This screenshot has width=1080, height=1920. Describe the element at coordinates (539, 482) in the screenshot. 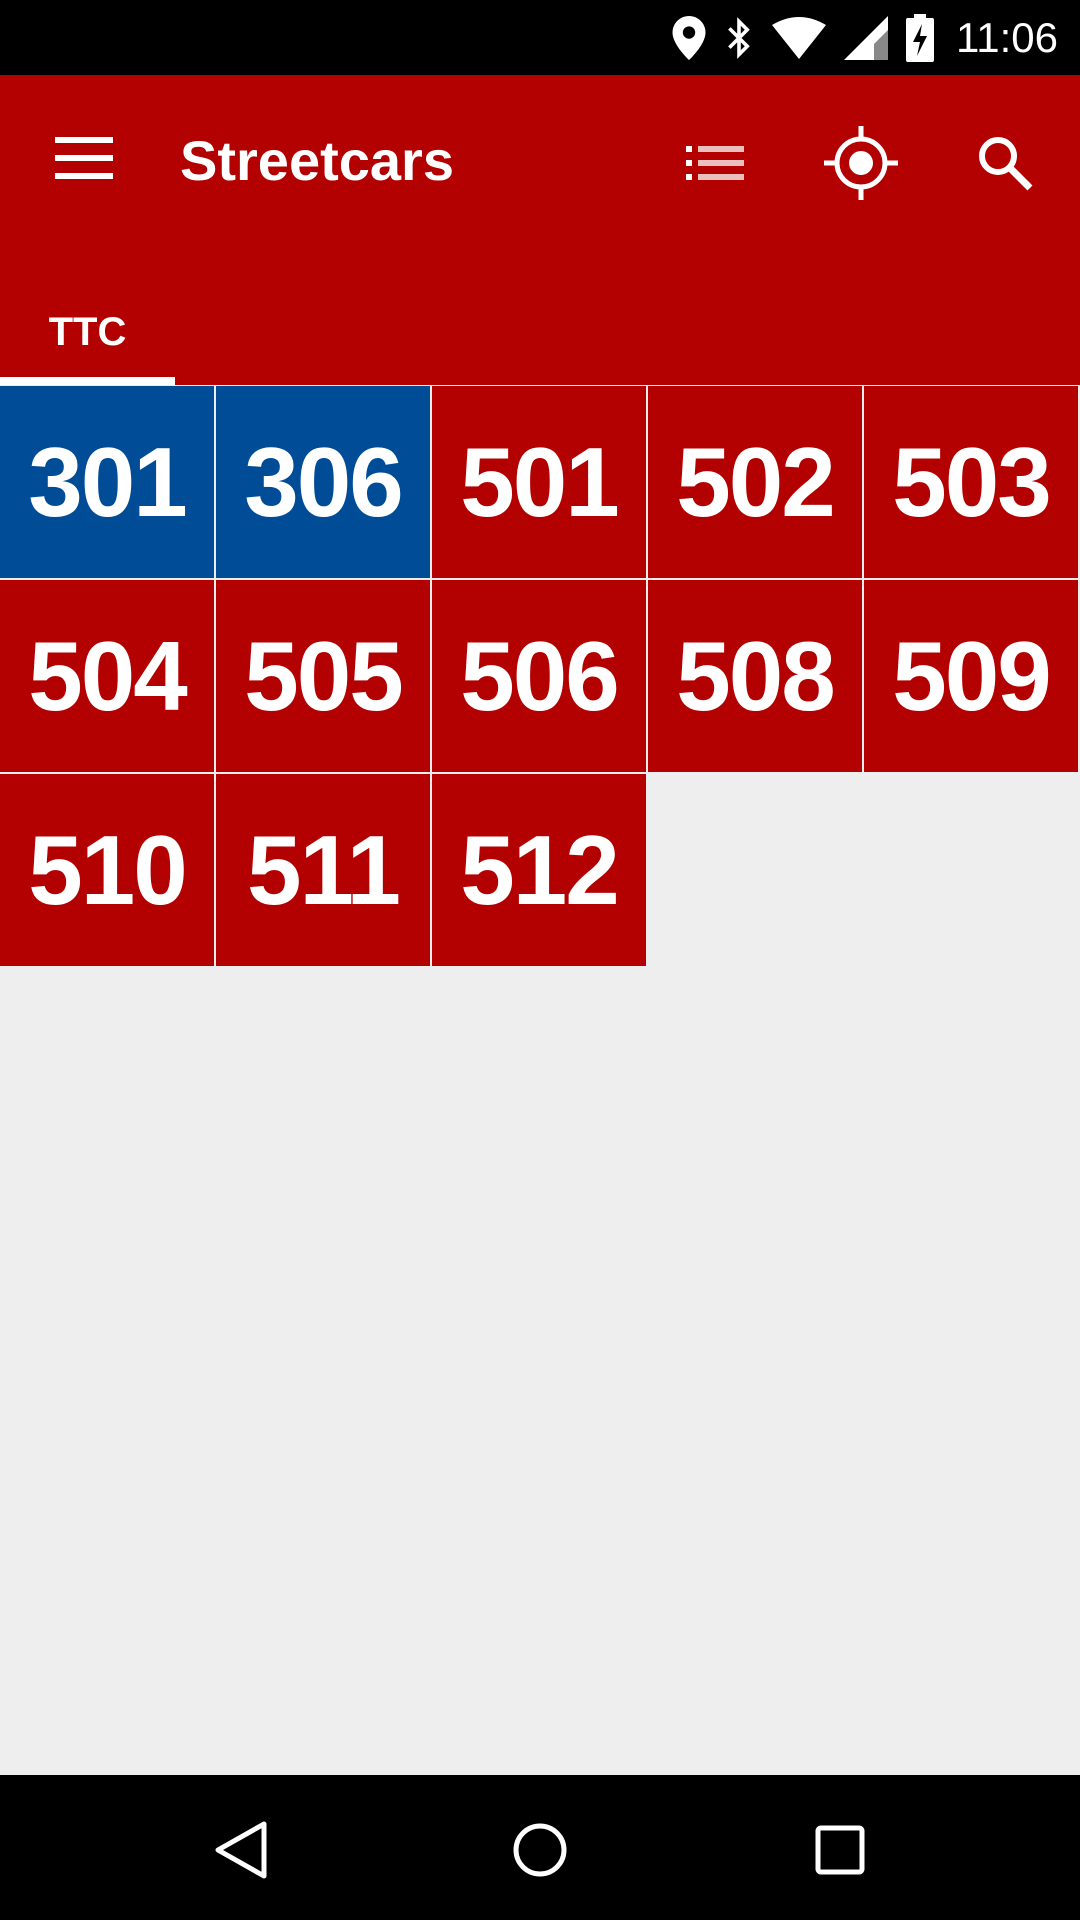

I see `route-tile-501: 501` at that location.